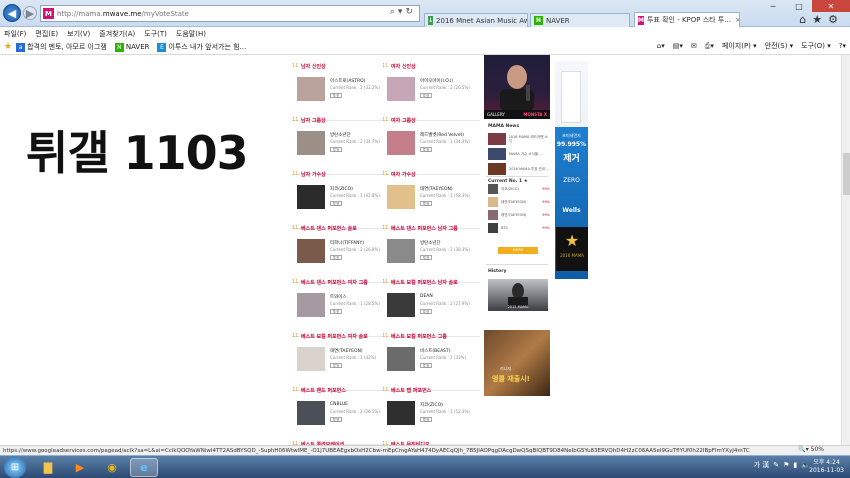  Describe the element at coordinates (805, 19) in the screenshot. I see `home-icon: ⌂` at that location.